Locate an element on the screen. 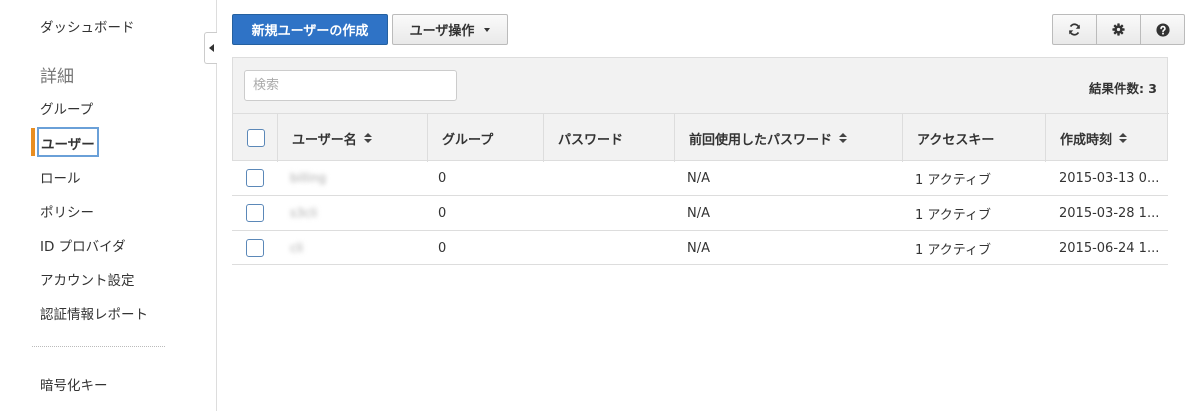  sidebar-item-encryption-keys: 暗号化キー is located at coordinates (74, 384).